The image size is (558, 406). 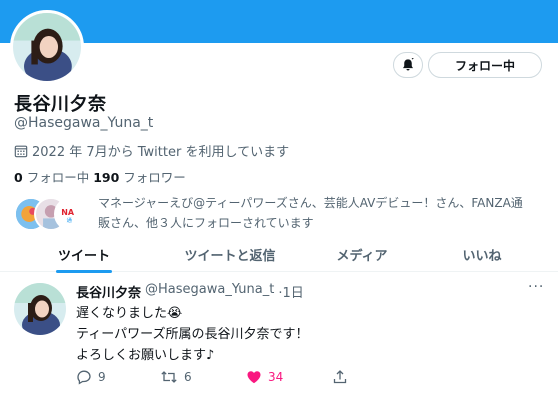 What do you see at coordinates (68, 212) in the screenshot?
I see `svg-text: NA` at bounding box center [68, 212].